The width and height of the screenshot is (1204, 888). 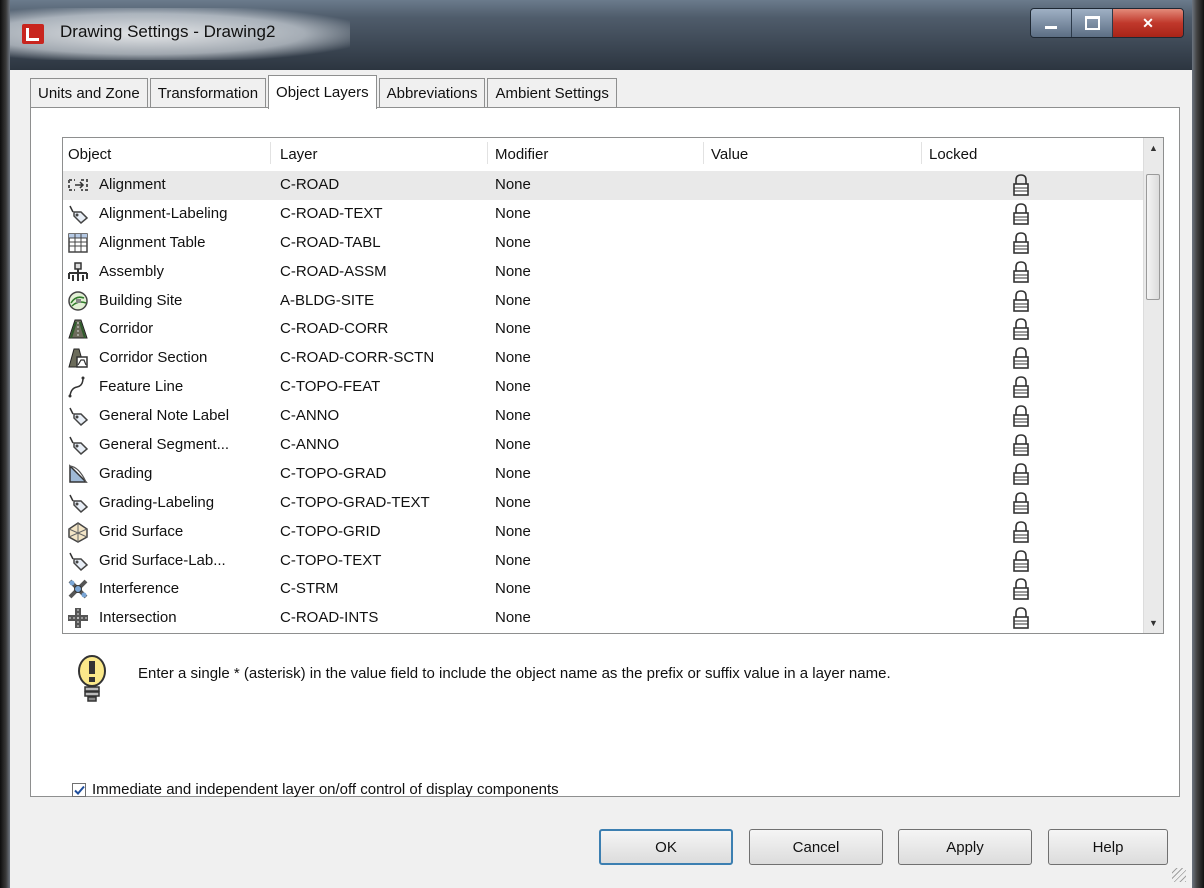 I want to click on column-header-modifier: Modifier, so click(x=521, y=154).